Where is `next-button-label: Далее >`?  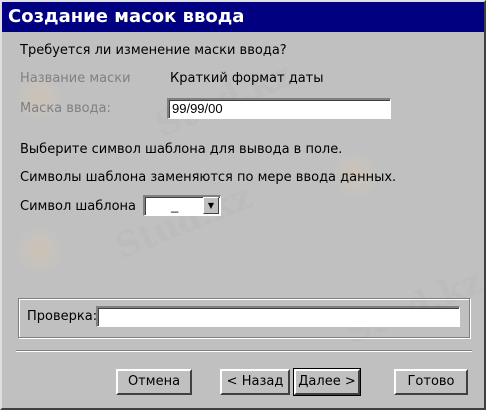
next-button-label: Далее > is located at coordinates (327, 381).